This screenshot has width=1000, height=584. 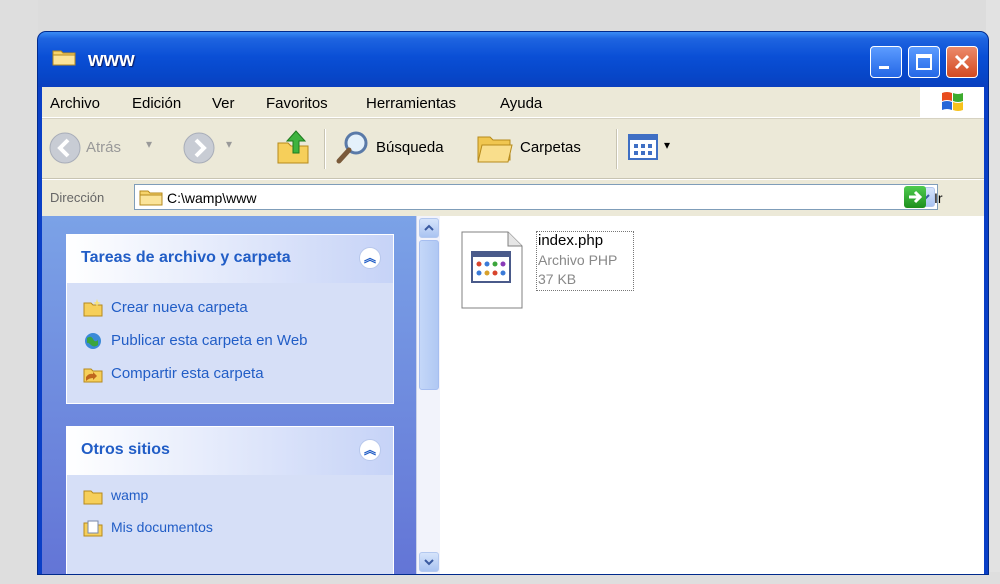 I want to click on maximize-icon, so click(x=924, y=62).